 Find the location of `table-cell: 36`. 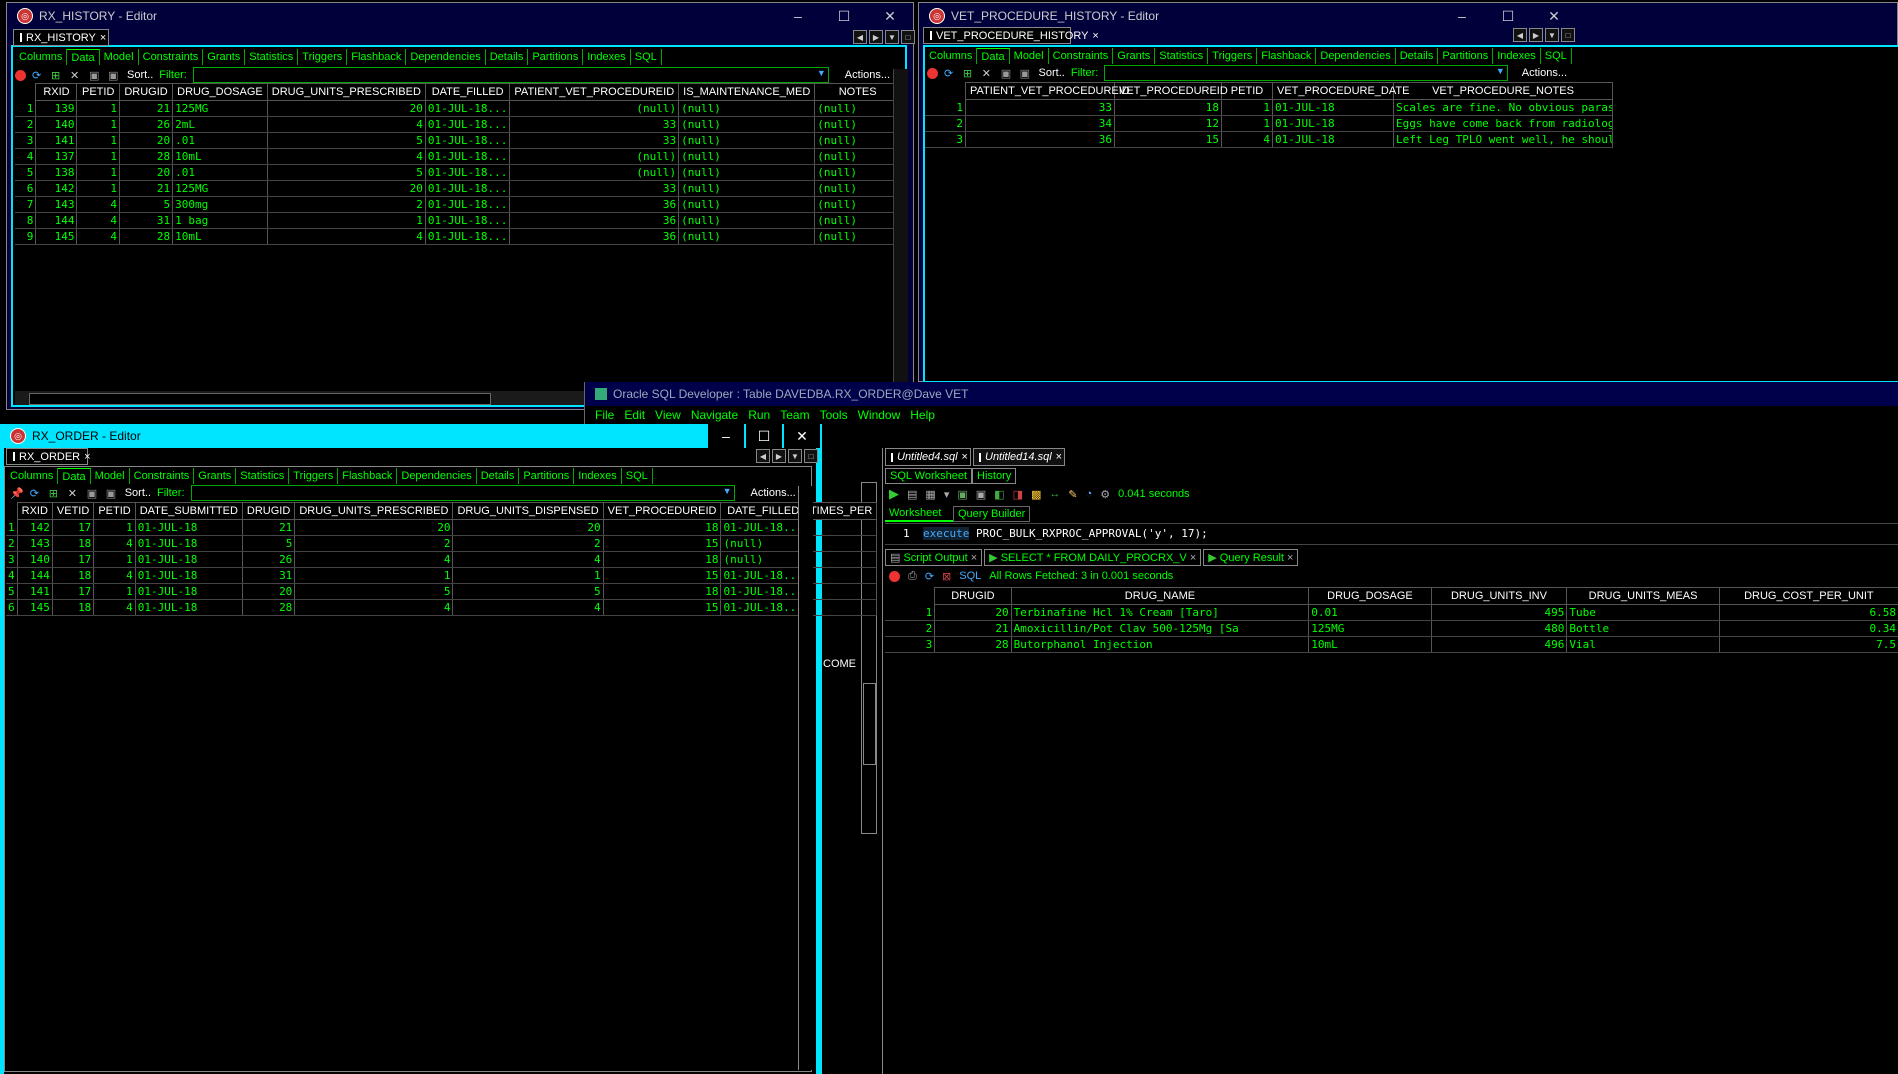

table-cell: 36 is located at coordinates (1040, 139).